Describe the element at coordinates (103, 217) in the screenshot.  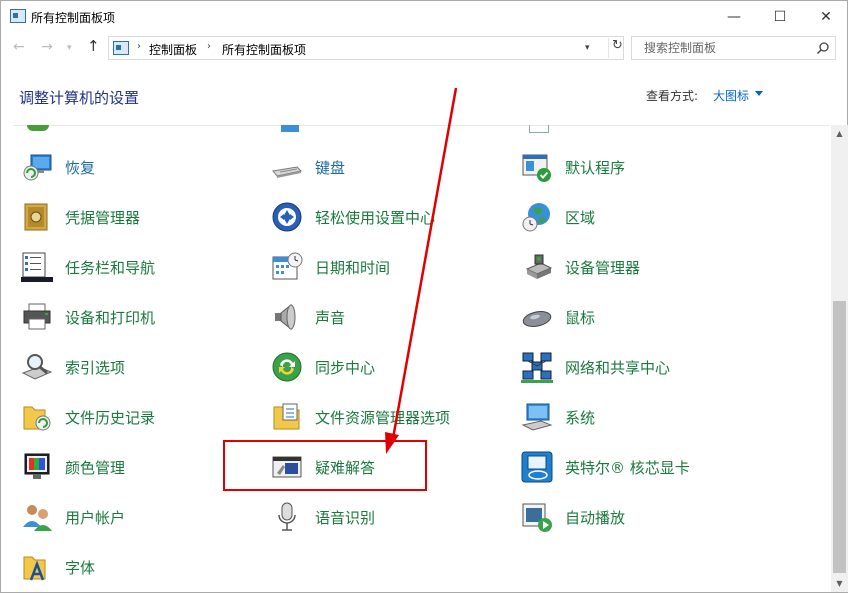
I see `item-label: 凭据管理器` at that location.